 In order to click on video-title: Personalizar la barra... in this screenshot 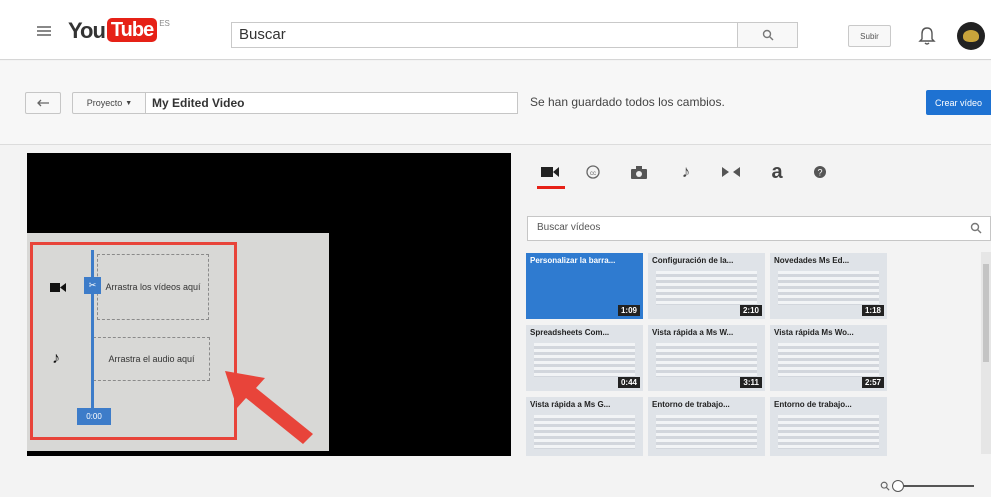, I will do `click(573, 260)`.